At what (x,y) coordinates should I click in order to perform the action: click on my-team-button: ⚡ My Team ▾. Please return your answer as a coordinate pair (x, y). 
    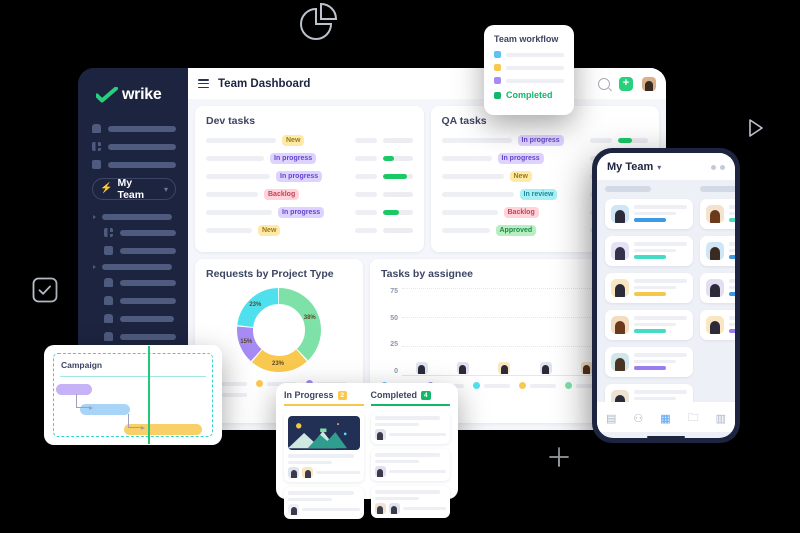
    Looking at the image, I should click on (134, 189).